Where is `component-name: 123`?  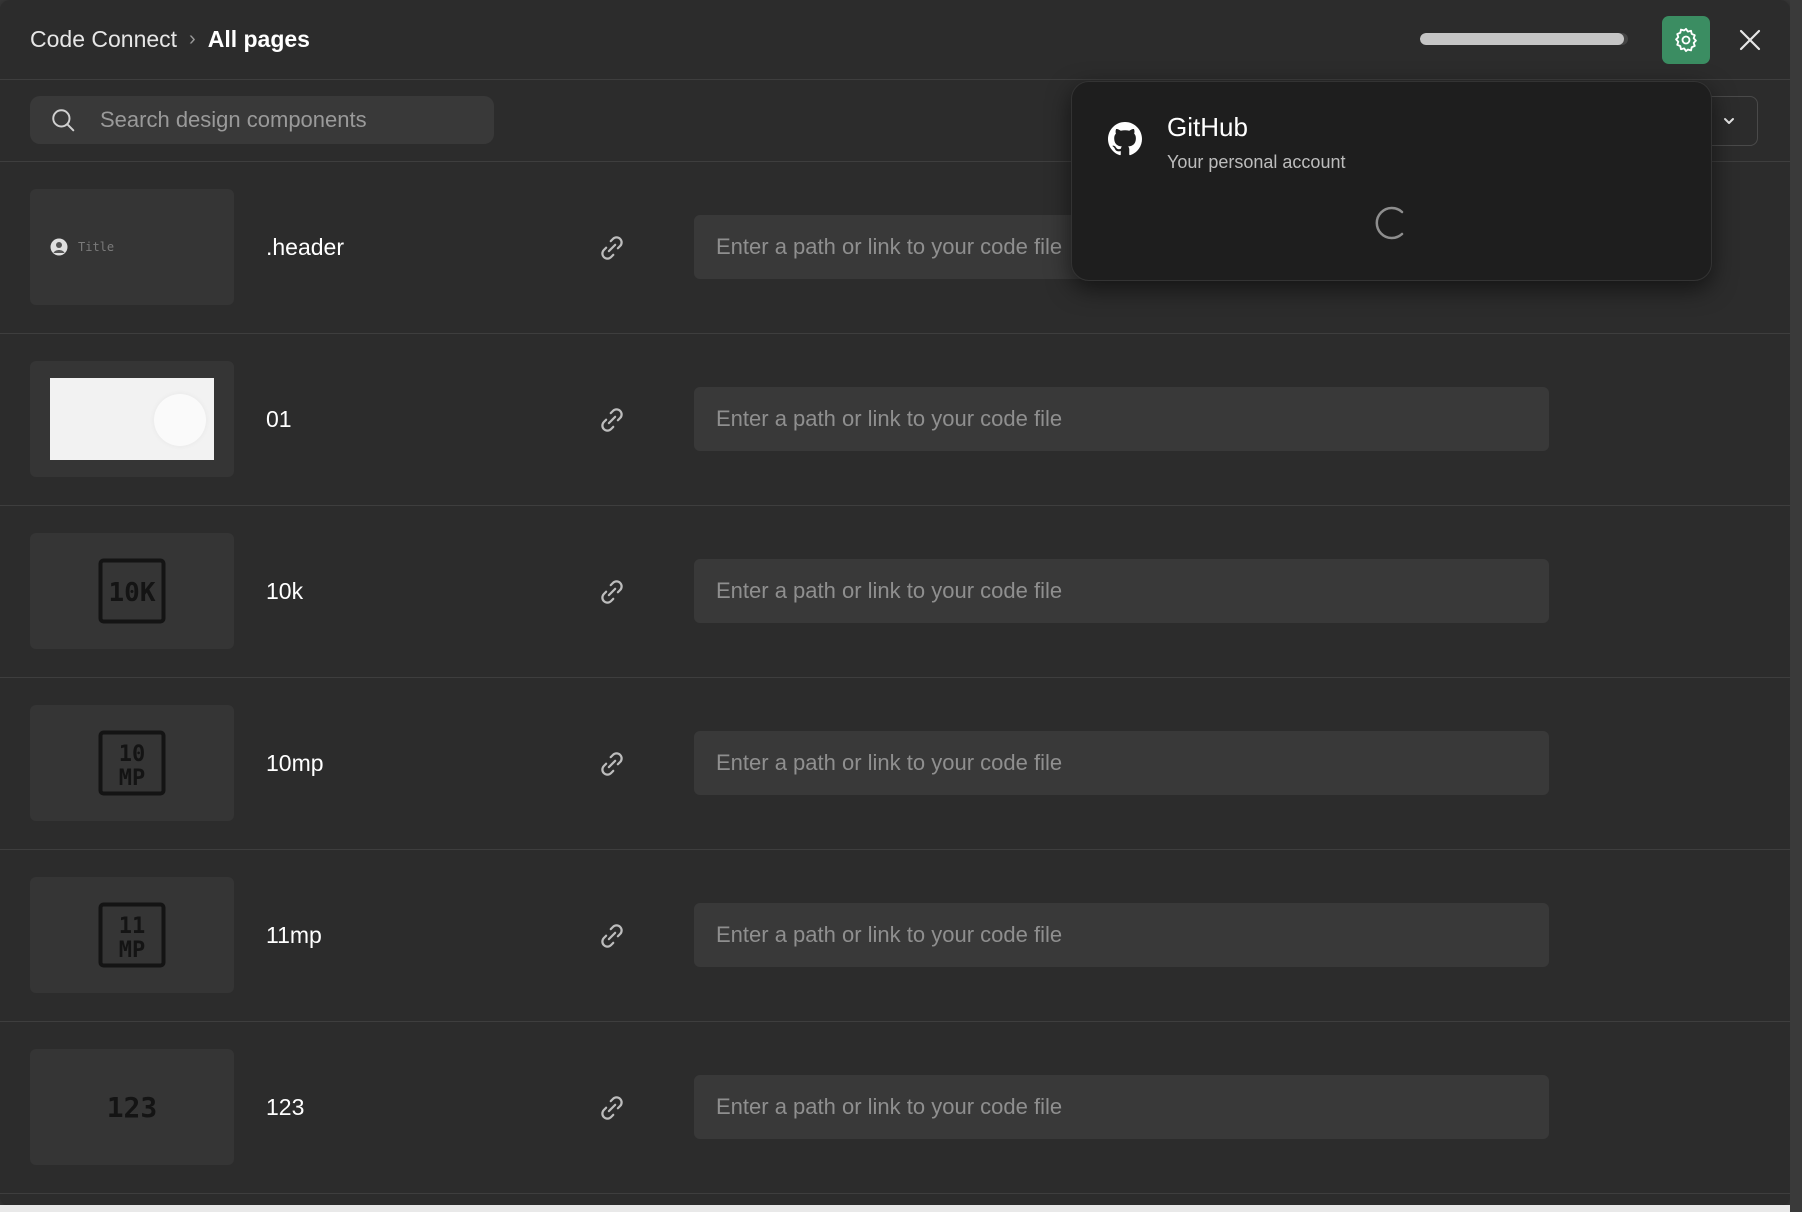
component-name: 123 is located at coordinates (285, 1107).